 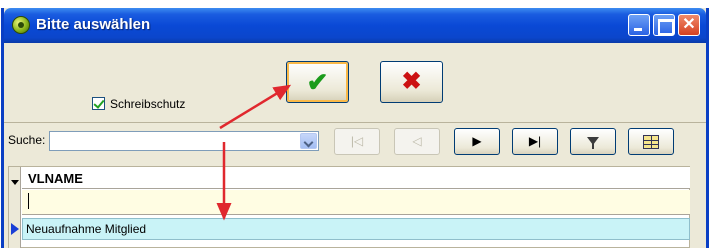 I want to click on maximize-button, so click(x=664, y=25).